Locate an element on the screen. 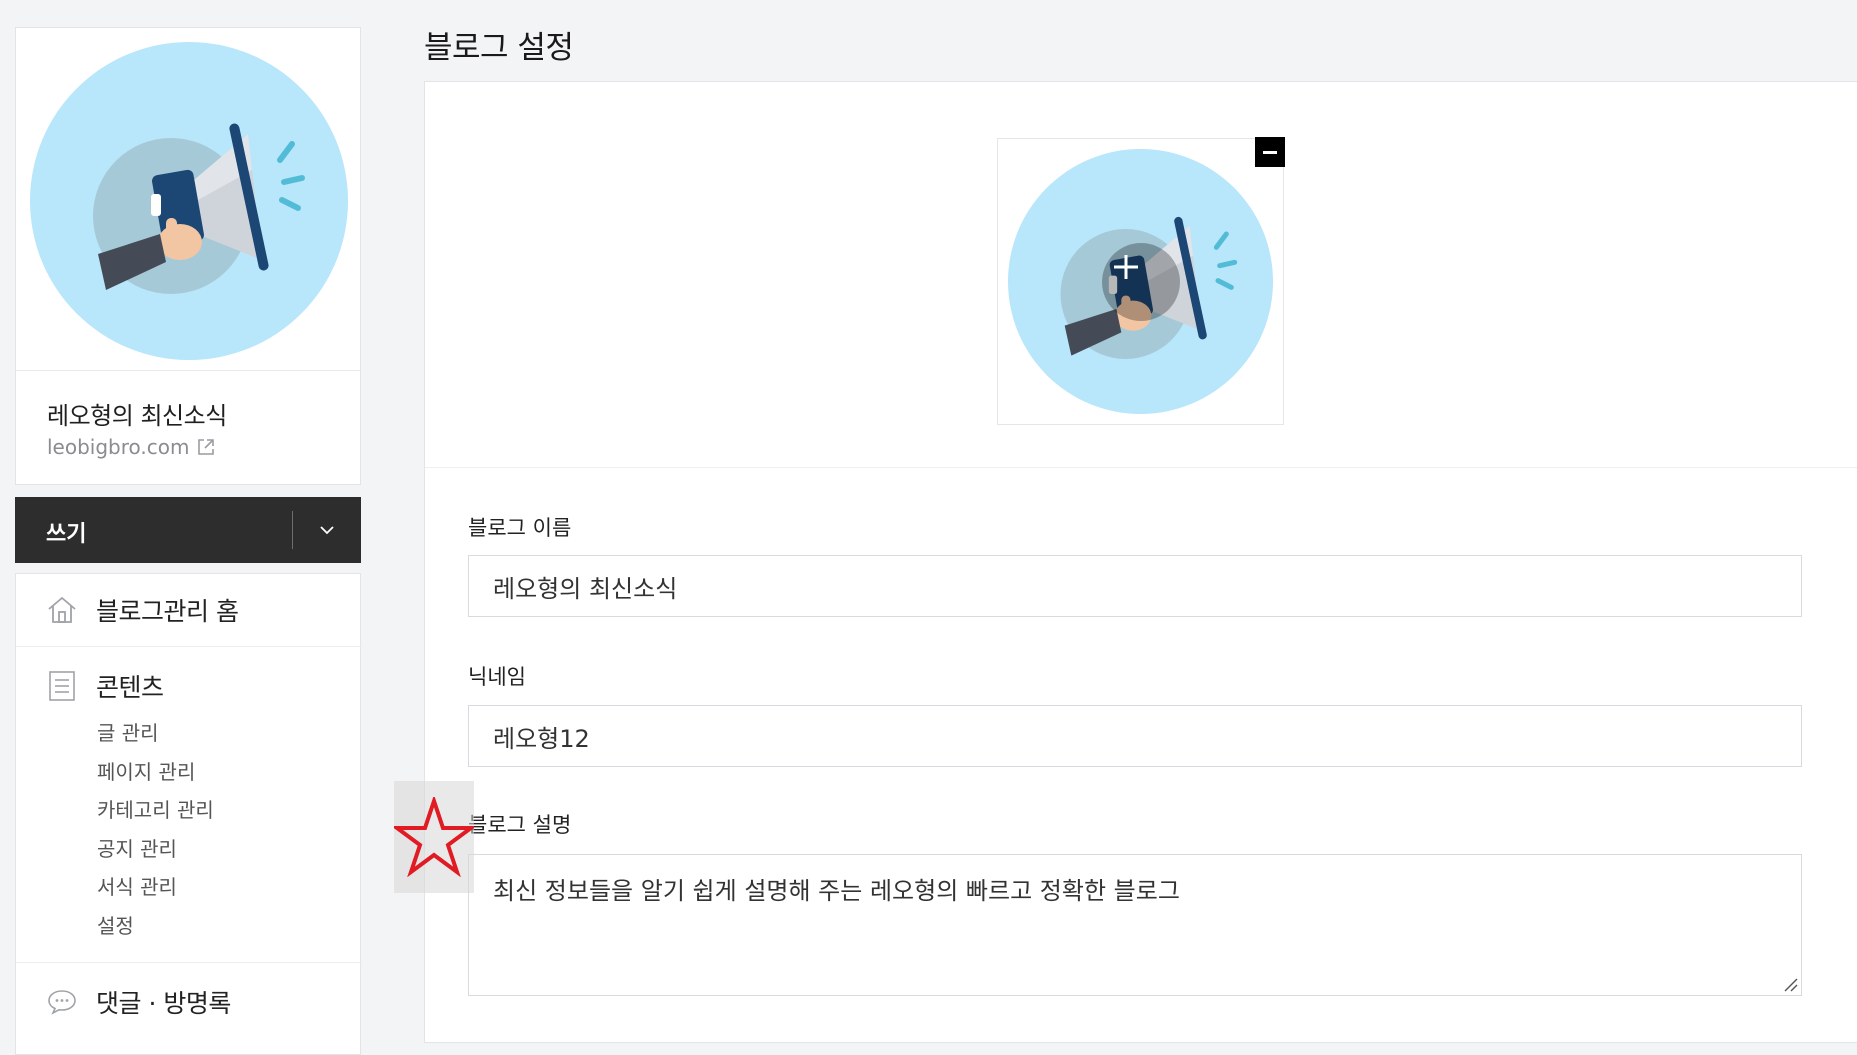  write-button: 쓰기 is located at coordinates (188, 530).